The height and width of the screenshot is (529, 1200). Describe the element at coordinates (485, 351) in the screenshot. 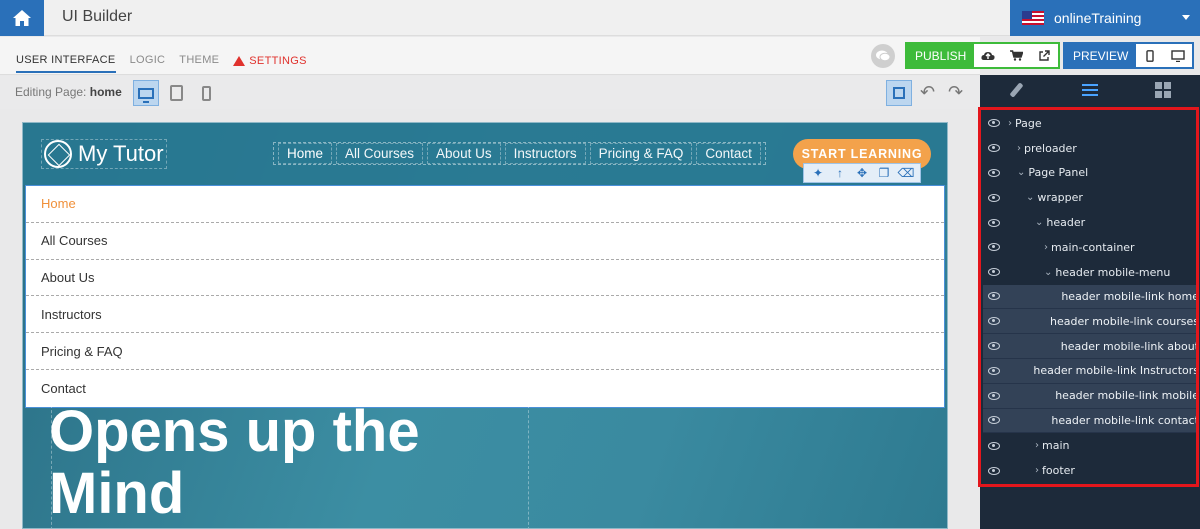

I see `mobile-link-pricing: Pricing & FAQ` at that location.